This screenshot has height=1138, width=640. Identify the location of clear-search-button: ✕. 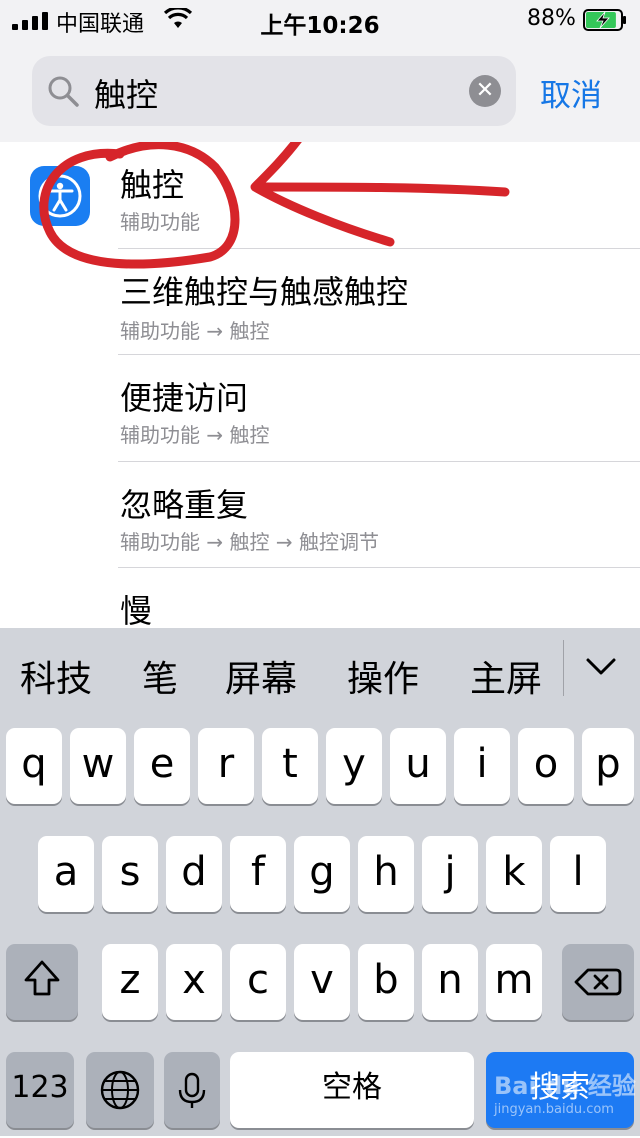
(485, 91).